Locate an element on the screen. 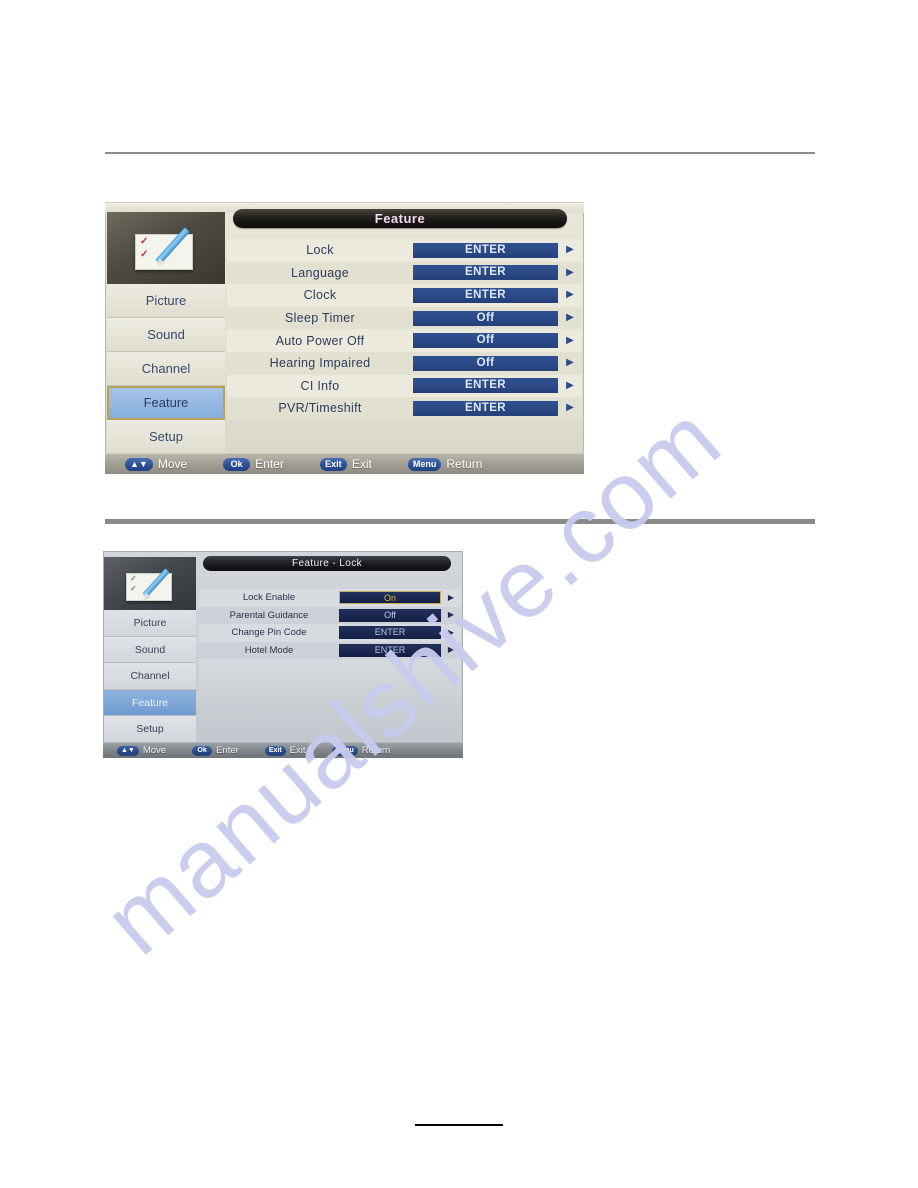 This screenshot has height=1188, width=918. menu-row-value: On is located at coordinates (390, 598).